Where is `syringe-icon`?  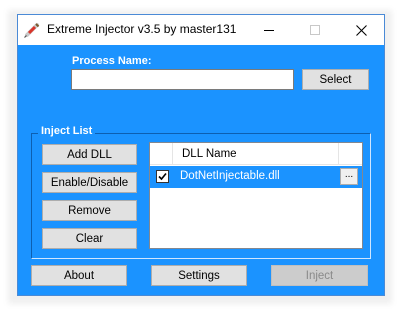 syringe-icon is located at coordinates (32, 30).